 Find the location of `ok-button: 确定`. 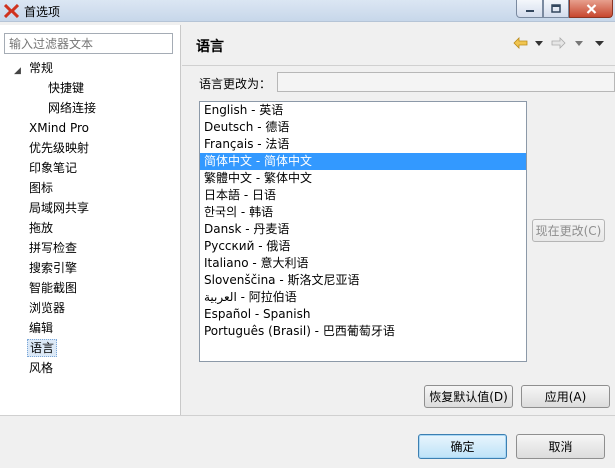

ok-button: 确定 is located at coordinates (462, 446).